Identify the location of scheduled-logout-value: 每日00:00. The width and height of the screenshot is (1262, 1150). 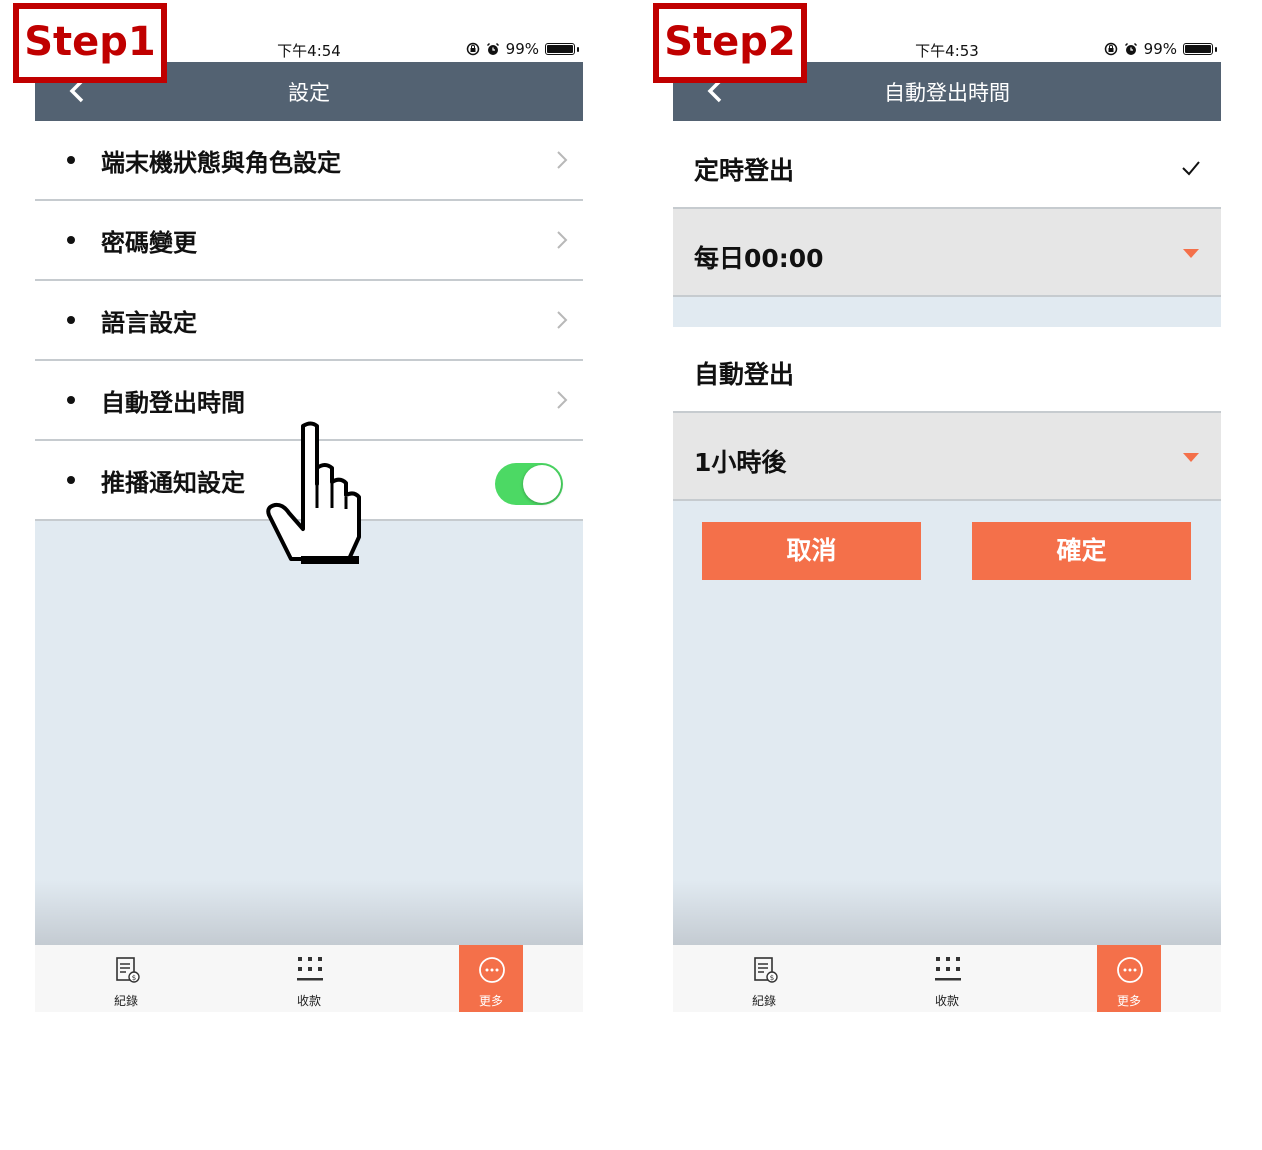
(759, 258).